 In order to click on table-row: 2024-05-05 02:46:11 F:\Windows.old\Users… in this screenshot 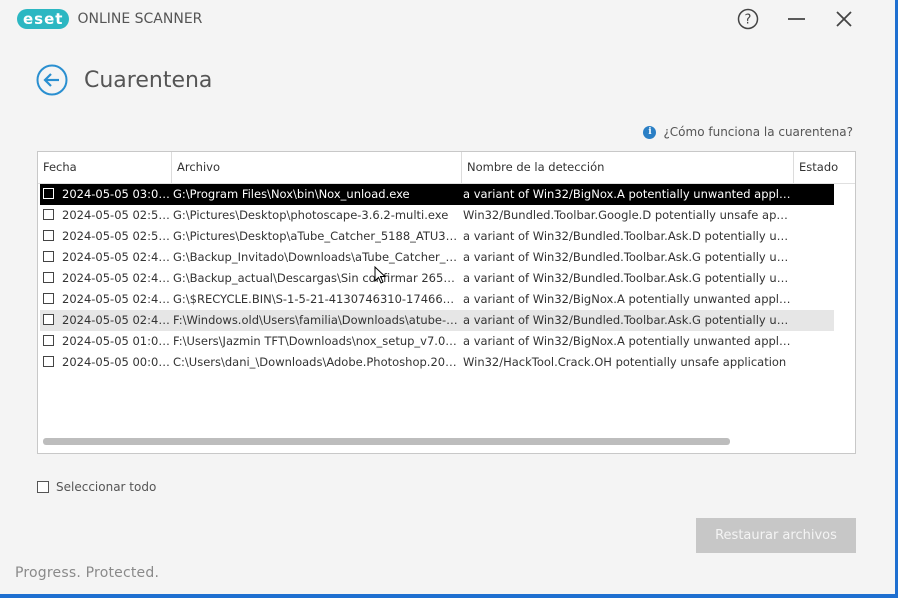, I will do `click(437, 320)`.